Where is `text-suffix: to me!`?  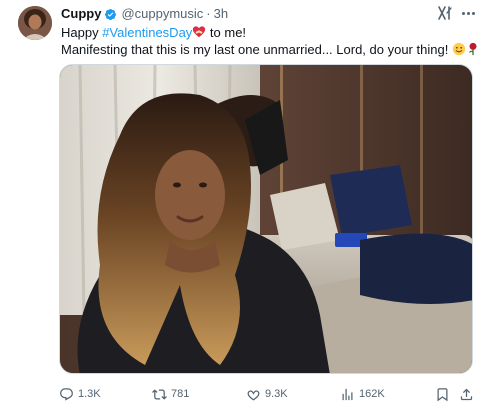
text-suffix: to me! is located at coordinates (226, 32).